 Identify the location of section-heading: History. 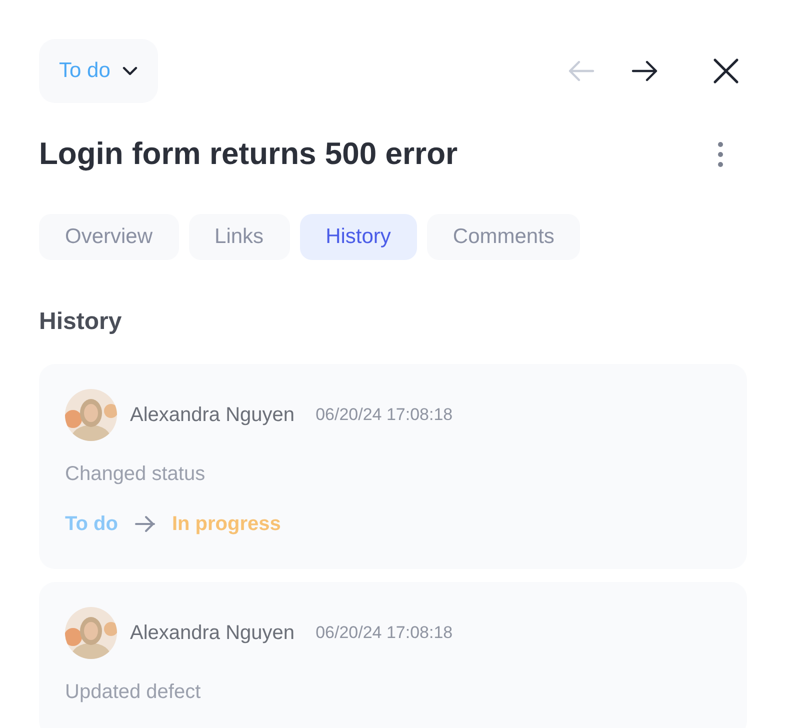
(81, 321).